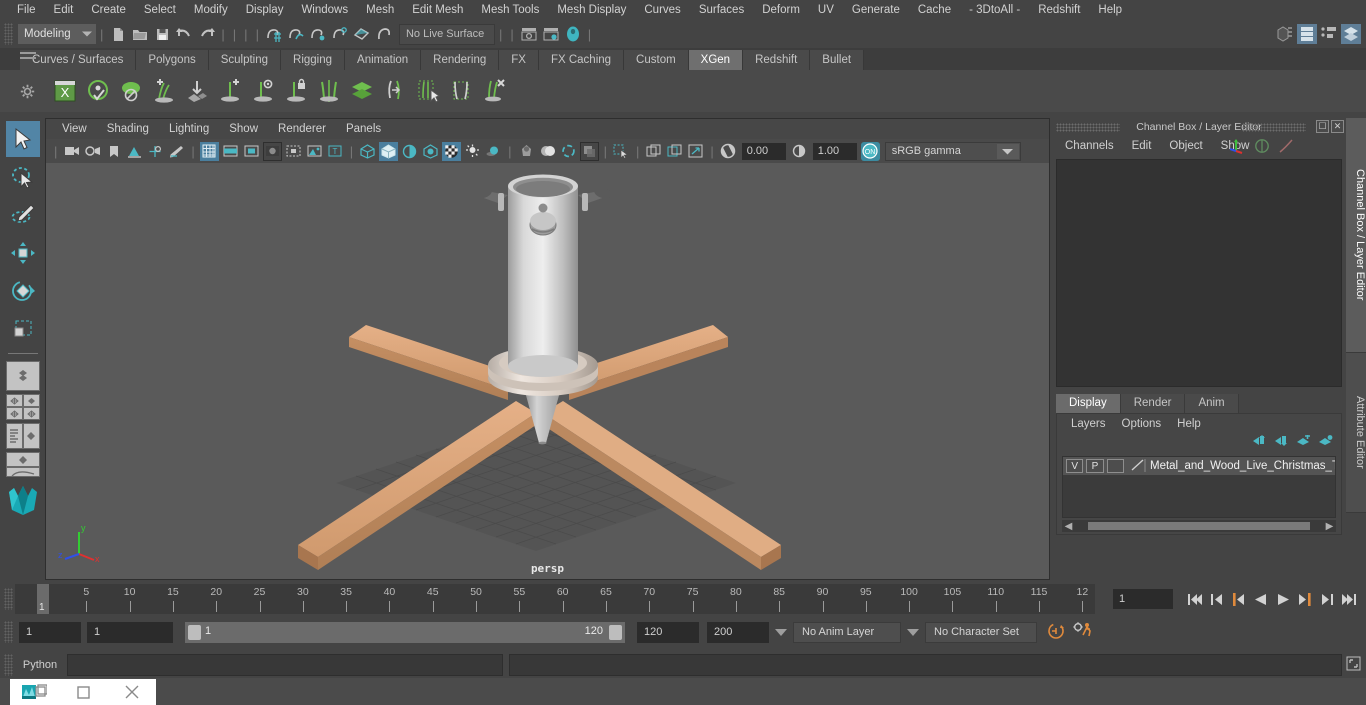 The height and width of the screenshot is (705, 1366). What do you see at coordinates (1068, 526) in the screenshot?
I see `scroll-left-icon: ◀` at bounding box center [1068, 526].